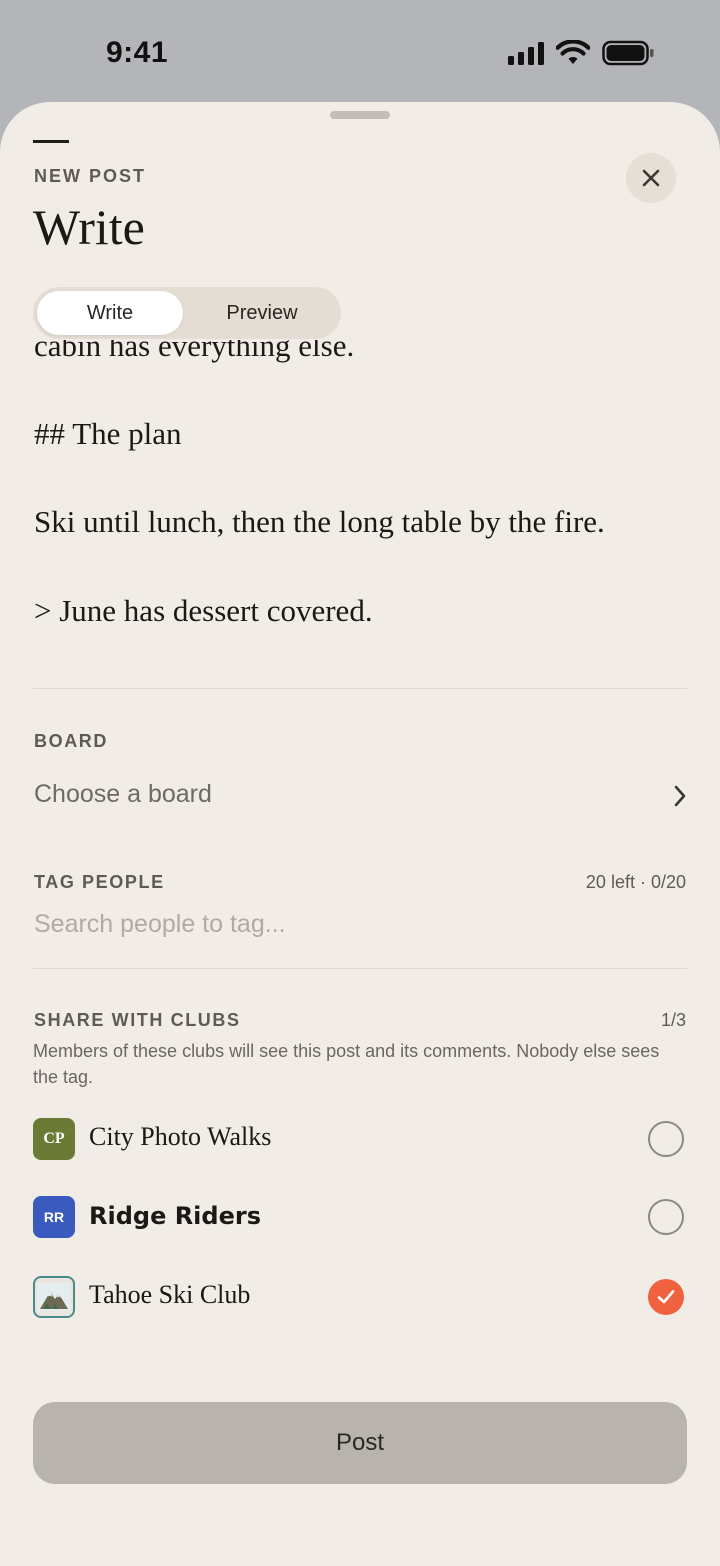  Describe the element at coordinates (194, 351) in the screenshot. I see `editor-line: cabin has everything else.` at that location.